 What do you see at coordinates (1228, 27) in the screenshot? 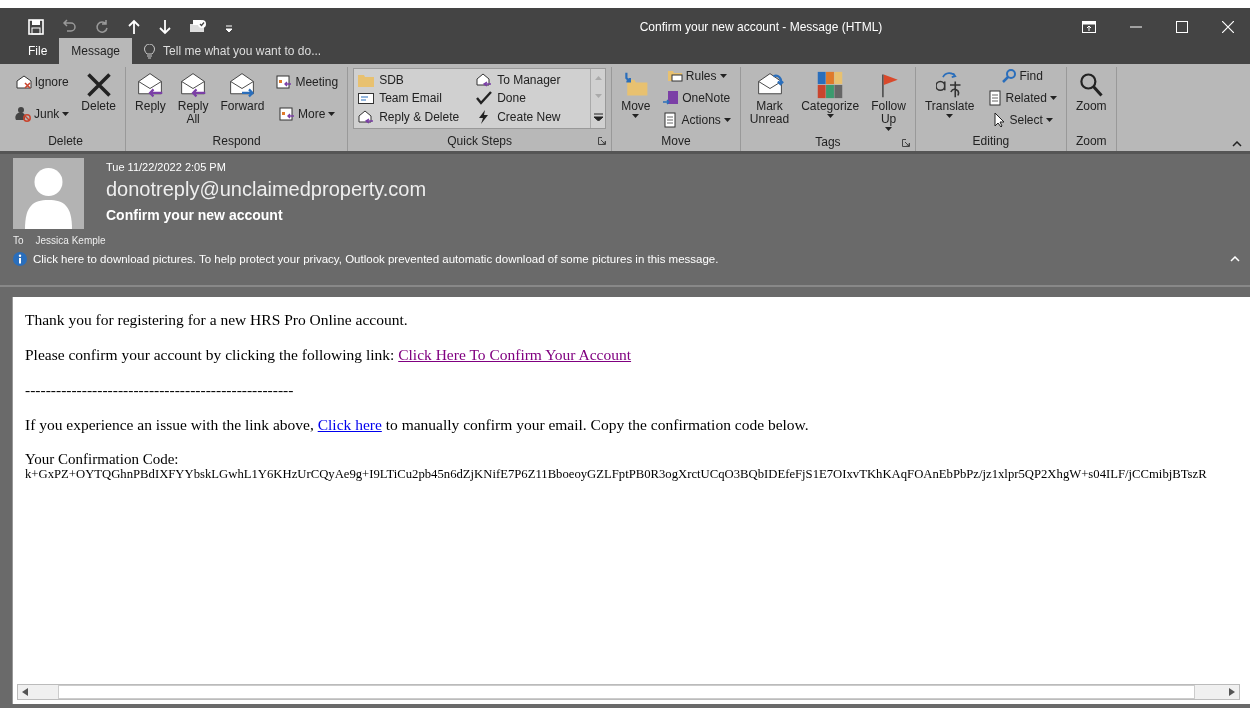
I see `close-icon` at bounding box center [1228, 27].